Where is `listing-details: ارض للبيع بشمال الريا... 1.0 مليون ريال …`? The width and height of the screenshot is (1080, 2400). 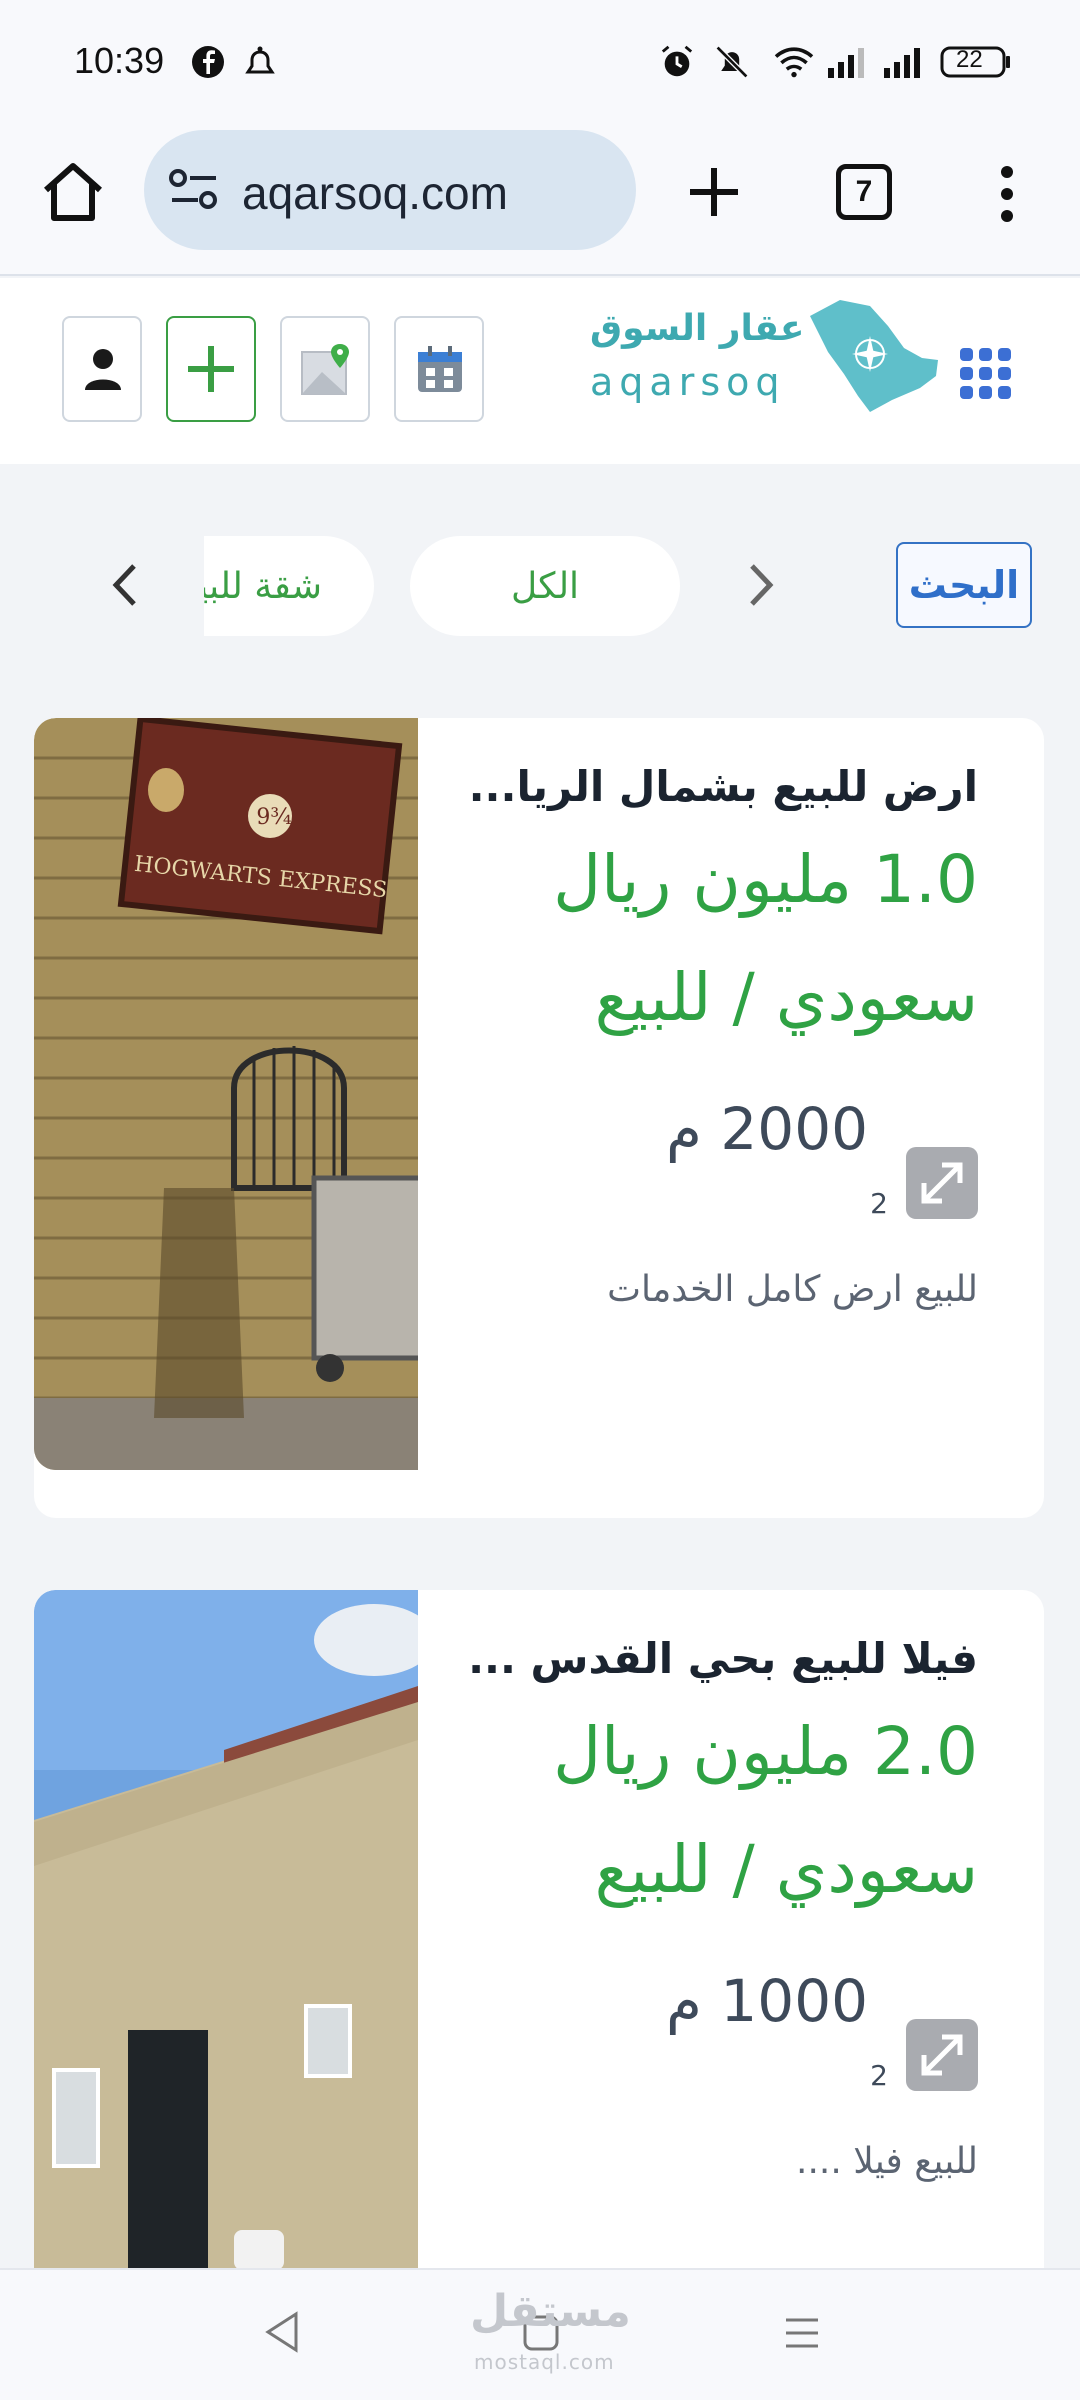
listing-details: ارض للبيع بشمال الريا... 1.0 مليون ريال … is located at coordinates (706, 1014).